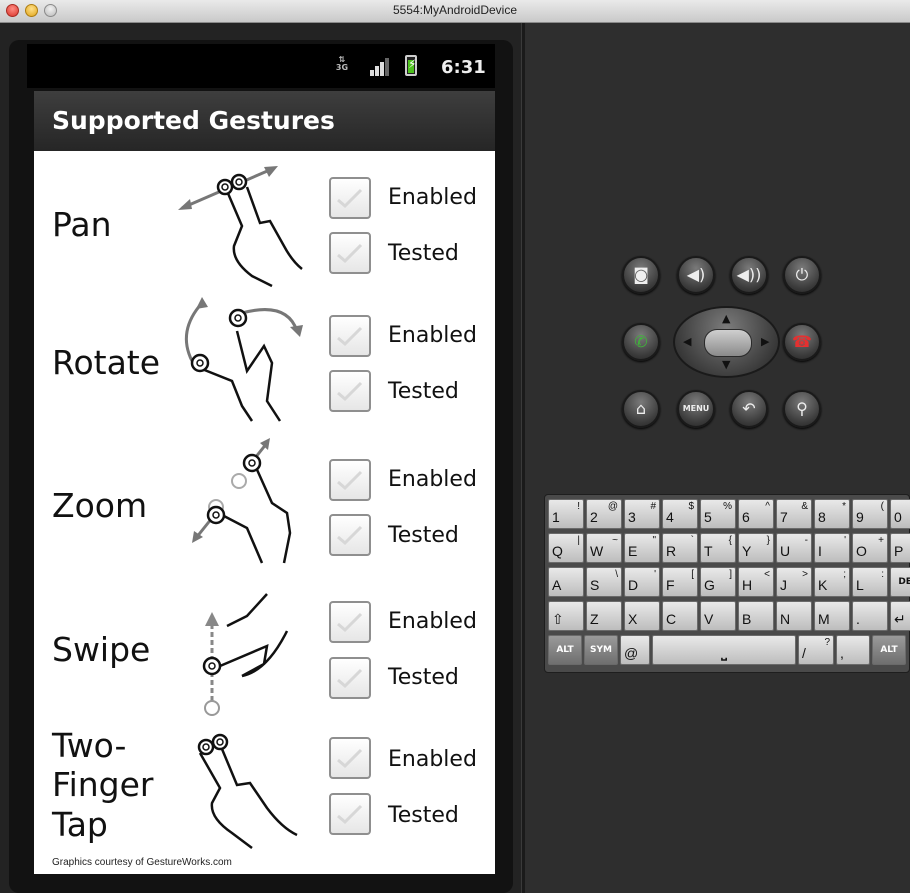 The image size is (910, 893). Describe the element at coordinates (566, 548) in the screenshot. I see `key-1-0: Q |` at that location.